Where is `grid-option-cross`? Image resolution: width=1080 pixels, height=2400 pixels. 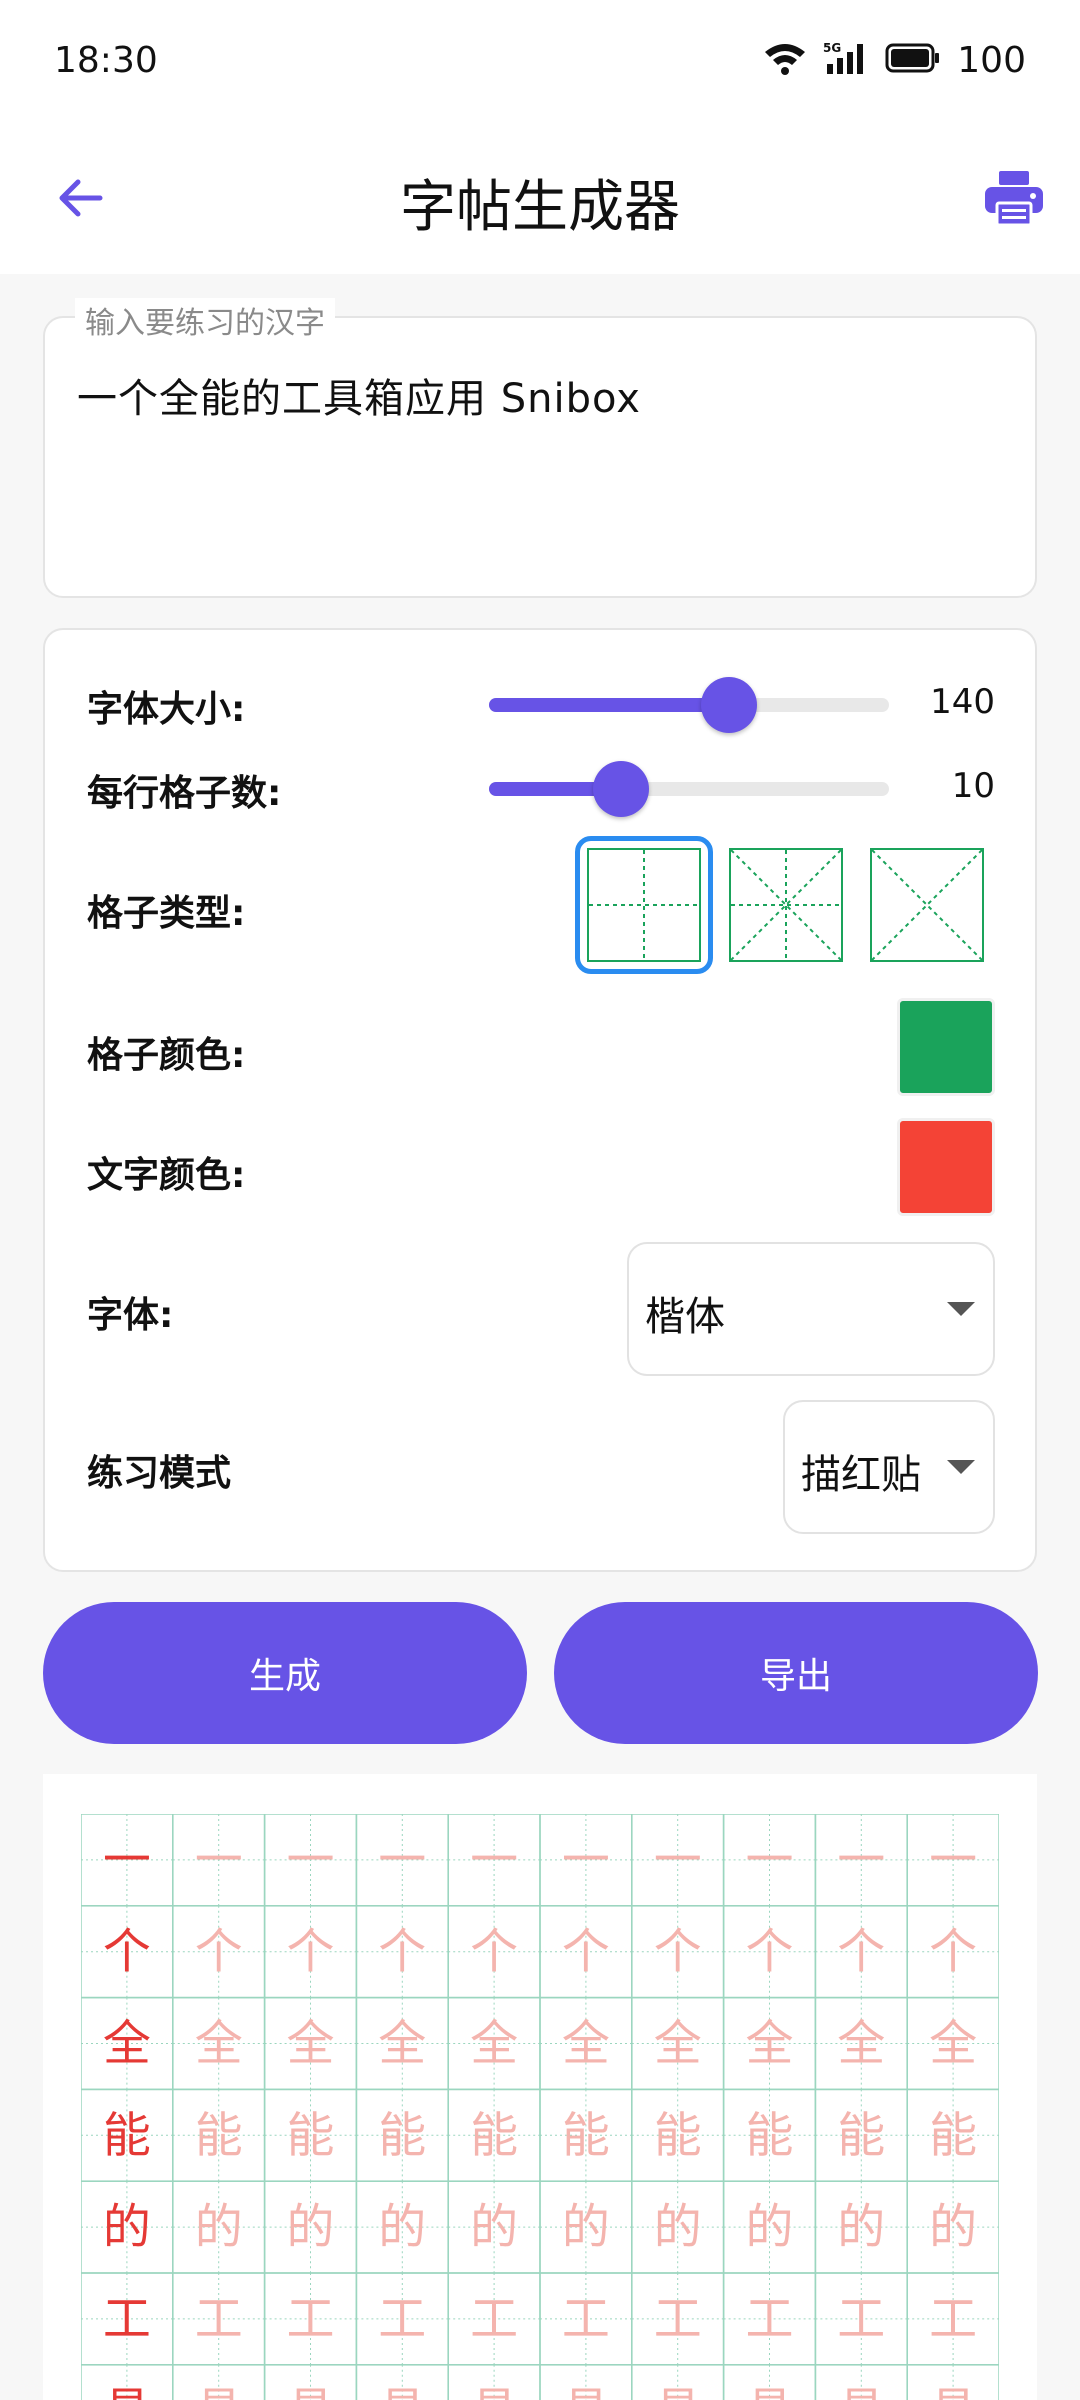 grid-option-cross is located at coordinates (927, 905).